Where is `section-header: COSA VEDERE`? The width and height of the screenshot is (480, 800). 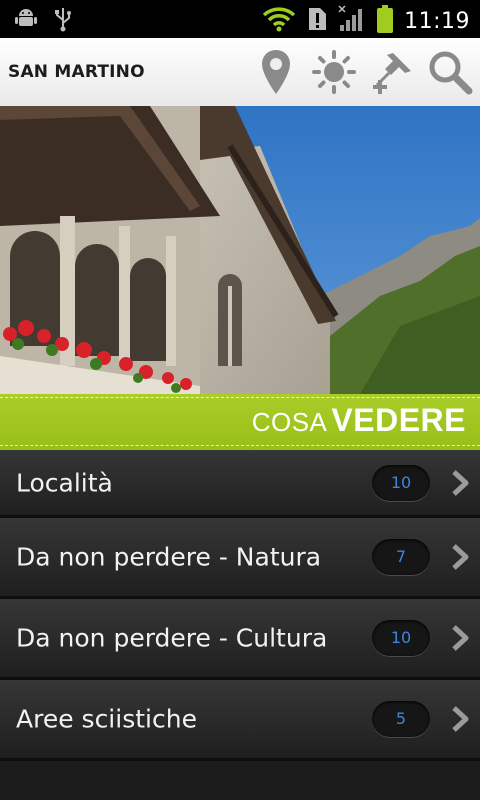
section-header: COSA VEDERE is located at coordinates (240, 422).